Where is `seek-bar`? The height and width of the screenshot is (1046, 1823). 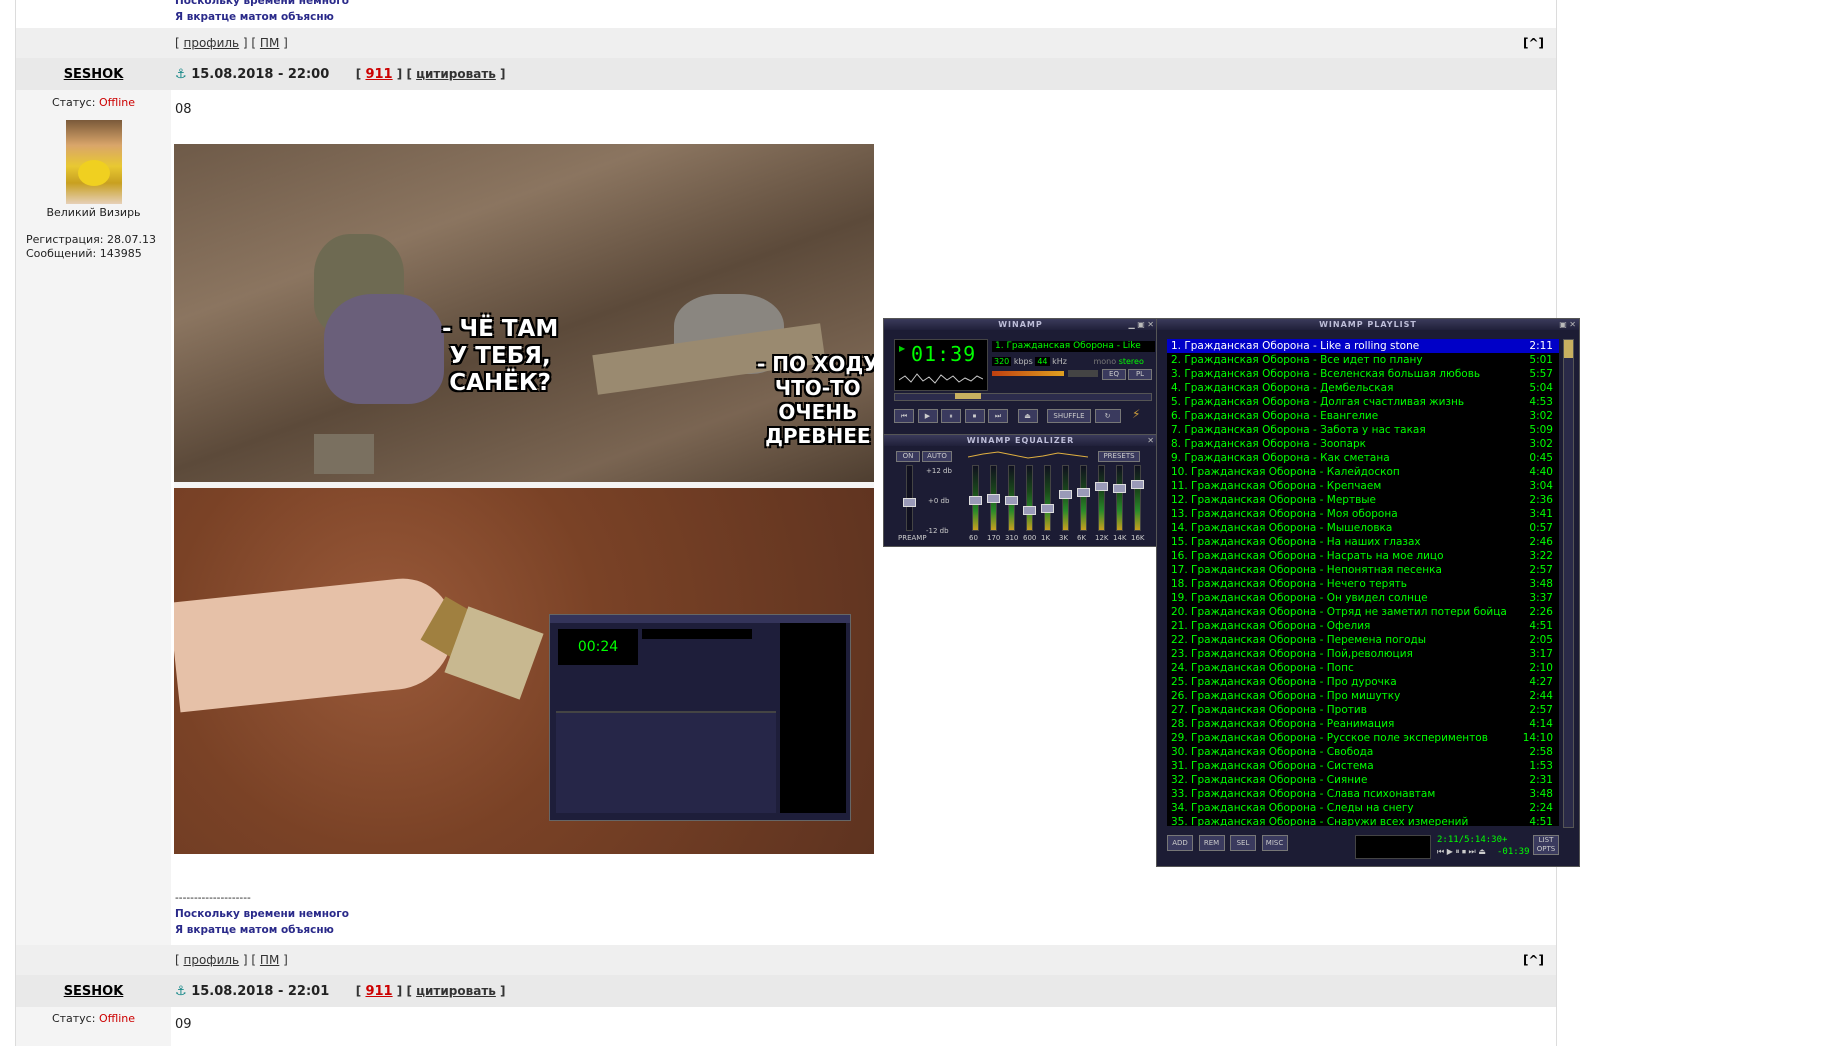 seek-bar is located at coordinates (1023, 397).